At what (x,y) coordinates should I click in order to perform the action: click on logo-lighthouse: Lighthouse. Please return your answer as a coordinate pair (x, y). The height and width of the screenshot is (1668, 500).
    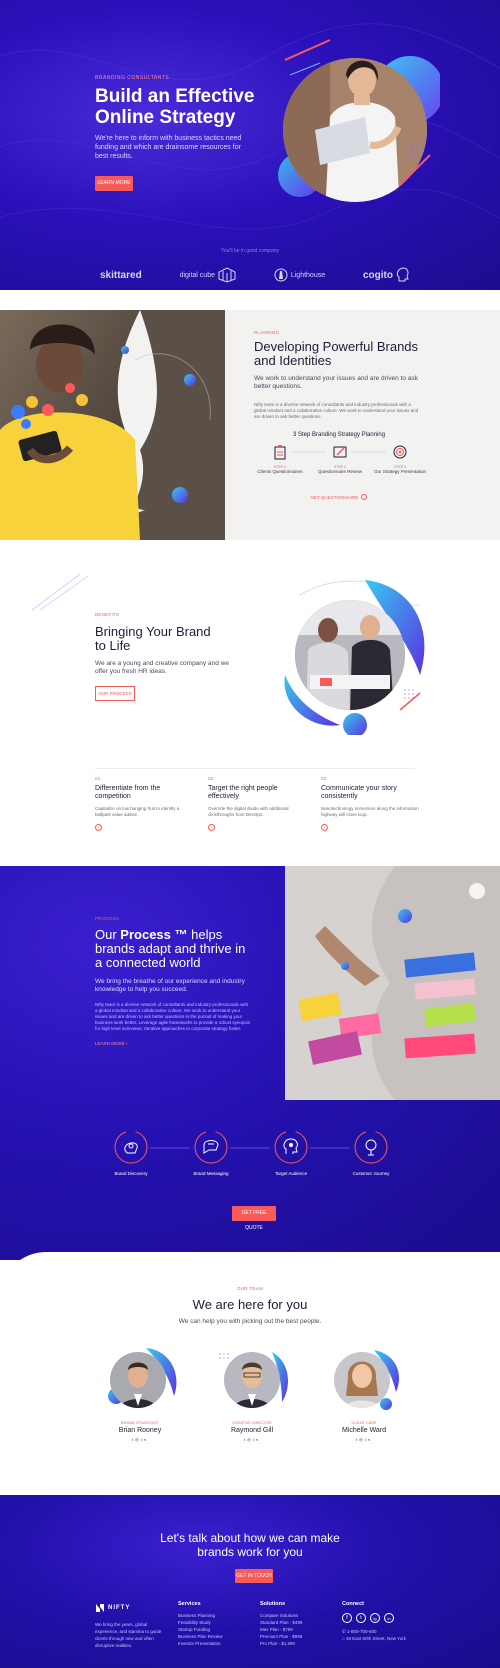
    Looking at the image, I should click on (299, 275).